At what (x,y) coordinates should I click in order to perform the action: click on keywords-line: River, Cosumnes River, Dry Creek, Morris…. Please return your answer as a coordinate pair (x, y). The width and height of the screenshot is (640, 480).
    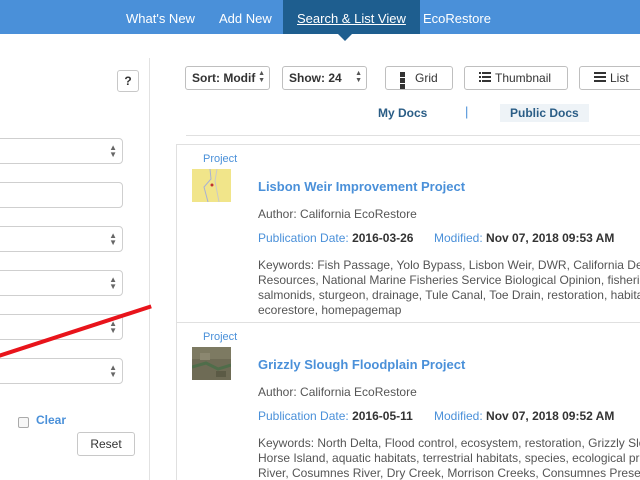
    Looking at the image, I should click on (449, 473).